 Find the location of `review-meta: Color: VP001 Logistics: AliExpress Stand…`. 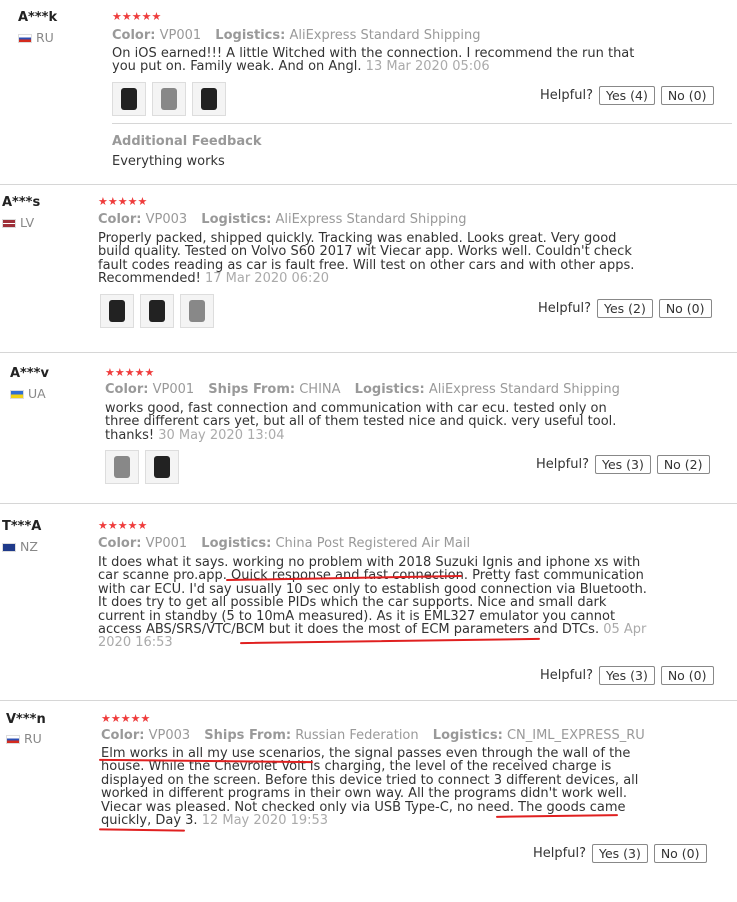

review-meta: Color: VP001 Logistics: AliExpress Stand… is located at coordinates (296, 35).